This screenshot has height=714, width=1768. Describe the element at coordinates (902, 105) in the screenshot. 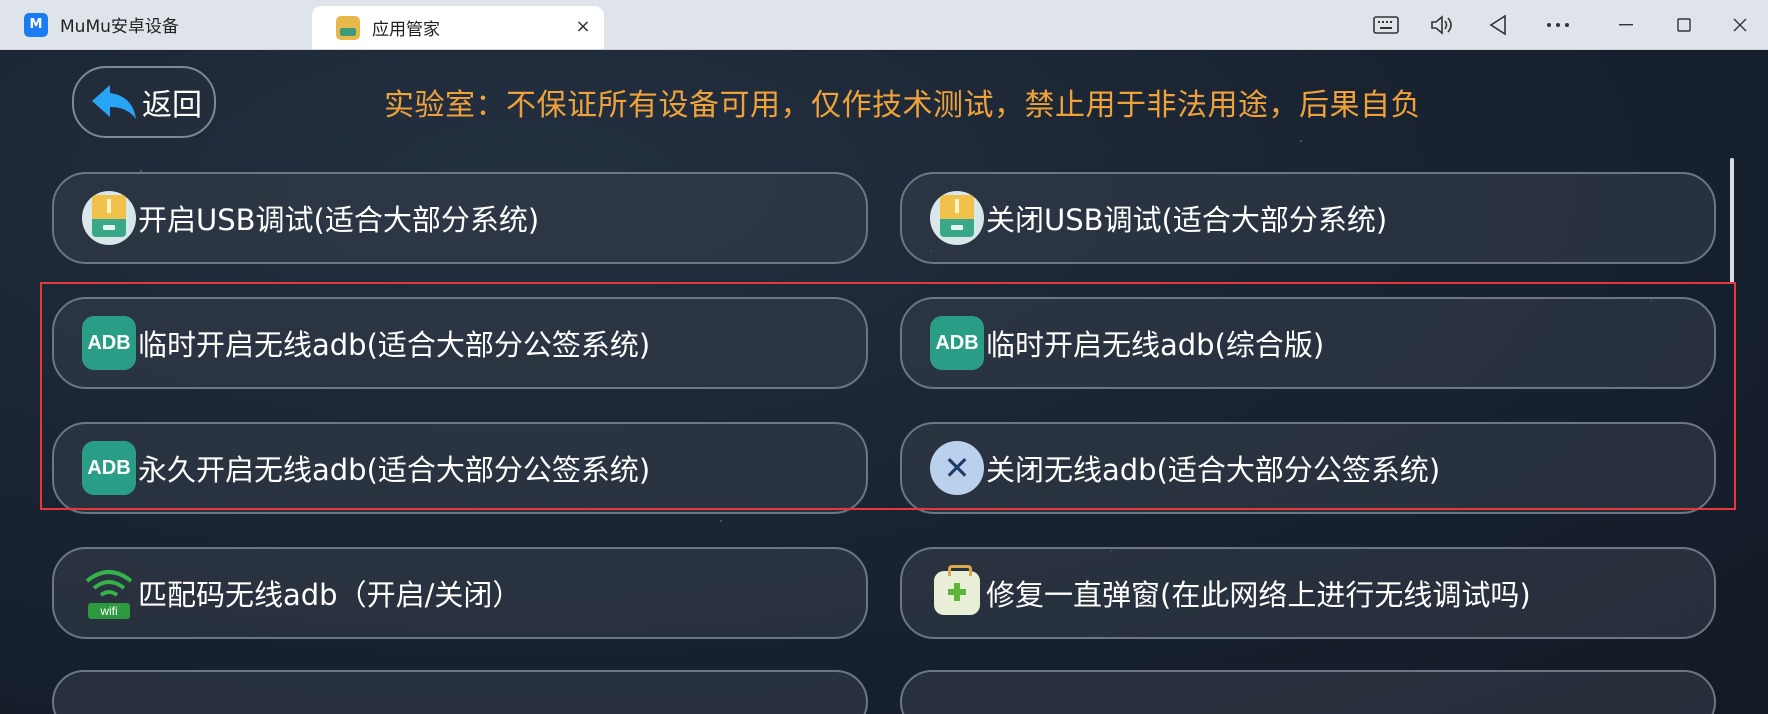

I see `lab-notice: 实验室：不保证所有设备可用，仅作技术测试，禁止用于非法用途，后果自负` at that location.